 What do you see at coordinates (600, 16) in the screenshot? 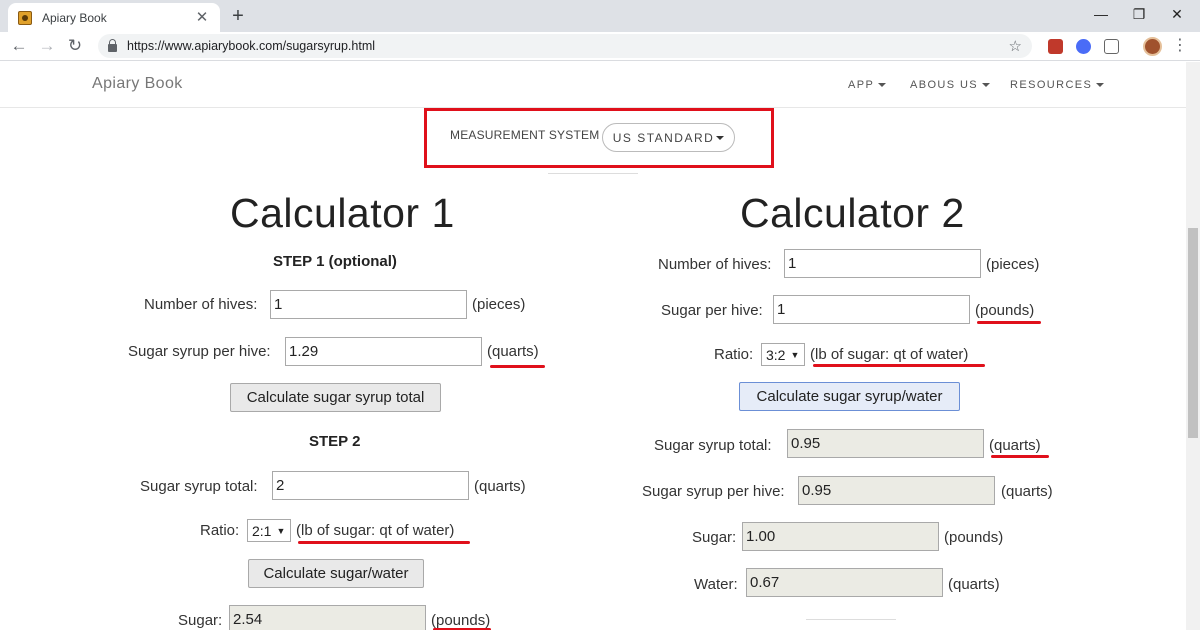
I see `browser-tabstrip: Apiary Book ✕ + — ❐ ✕` at bounding box center [600, 16].